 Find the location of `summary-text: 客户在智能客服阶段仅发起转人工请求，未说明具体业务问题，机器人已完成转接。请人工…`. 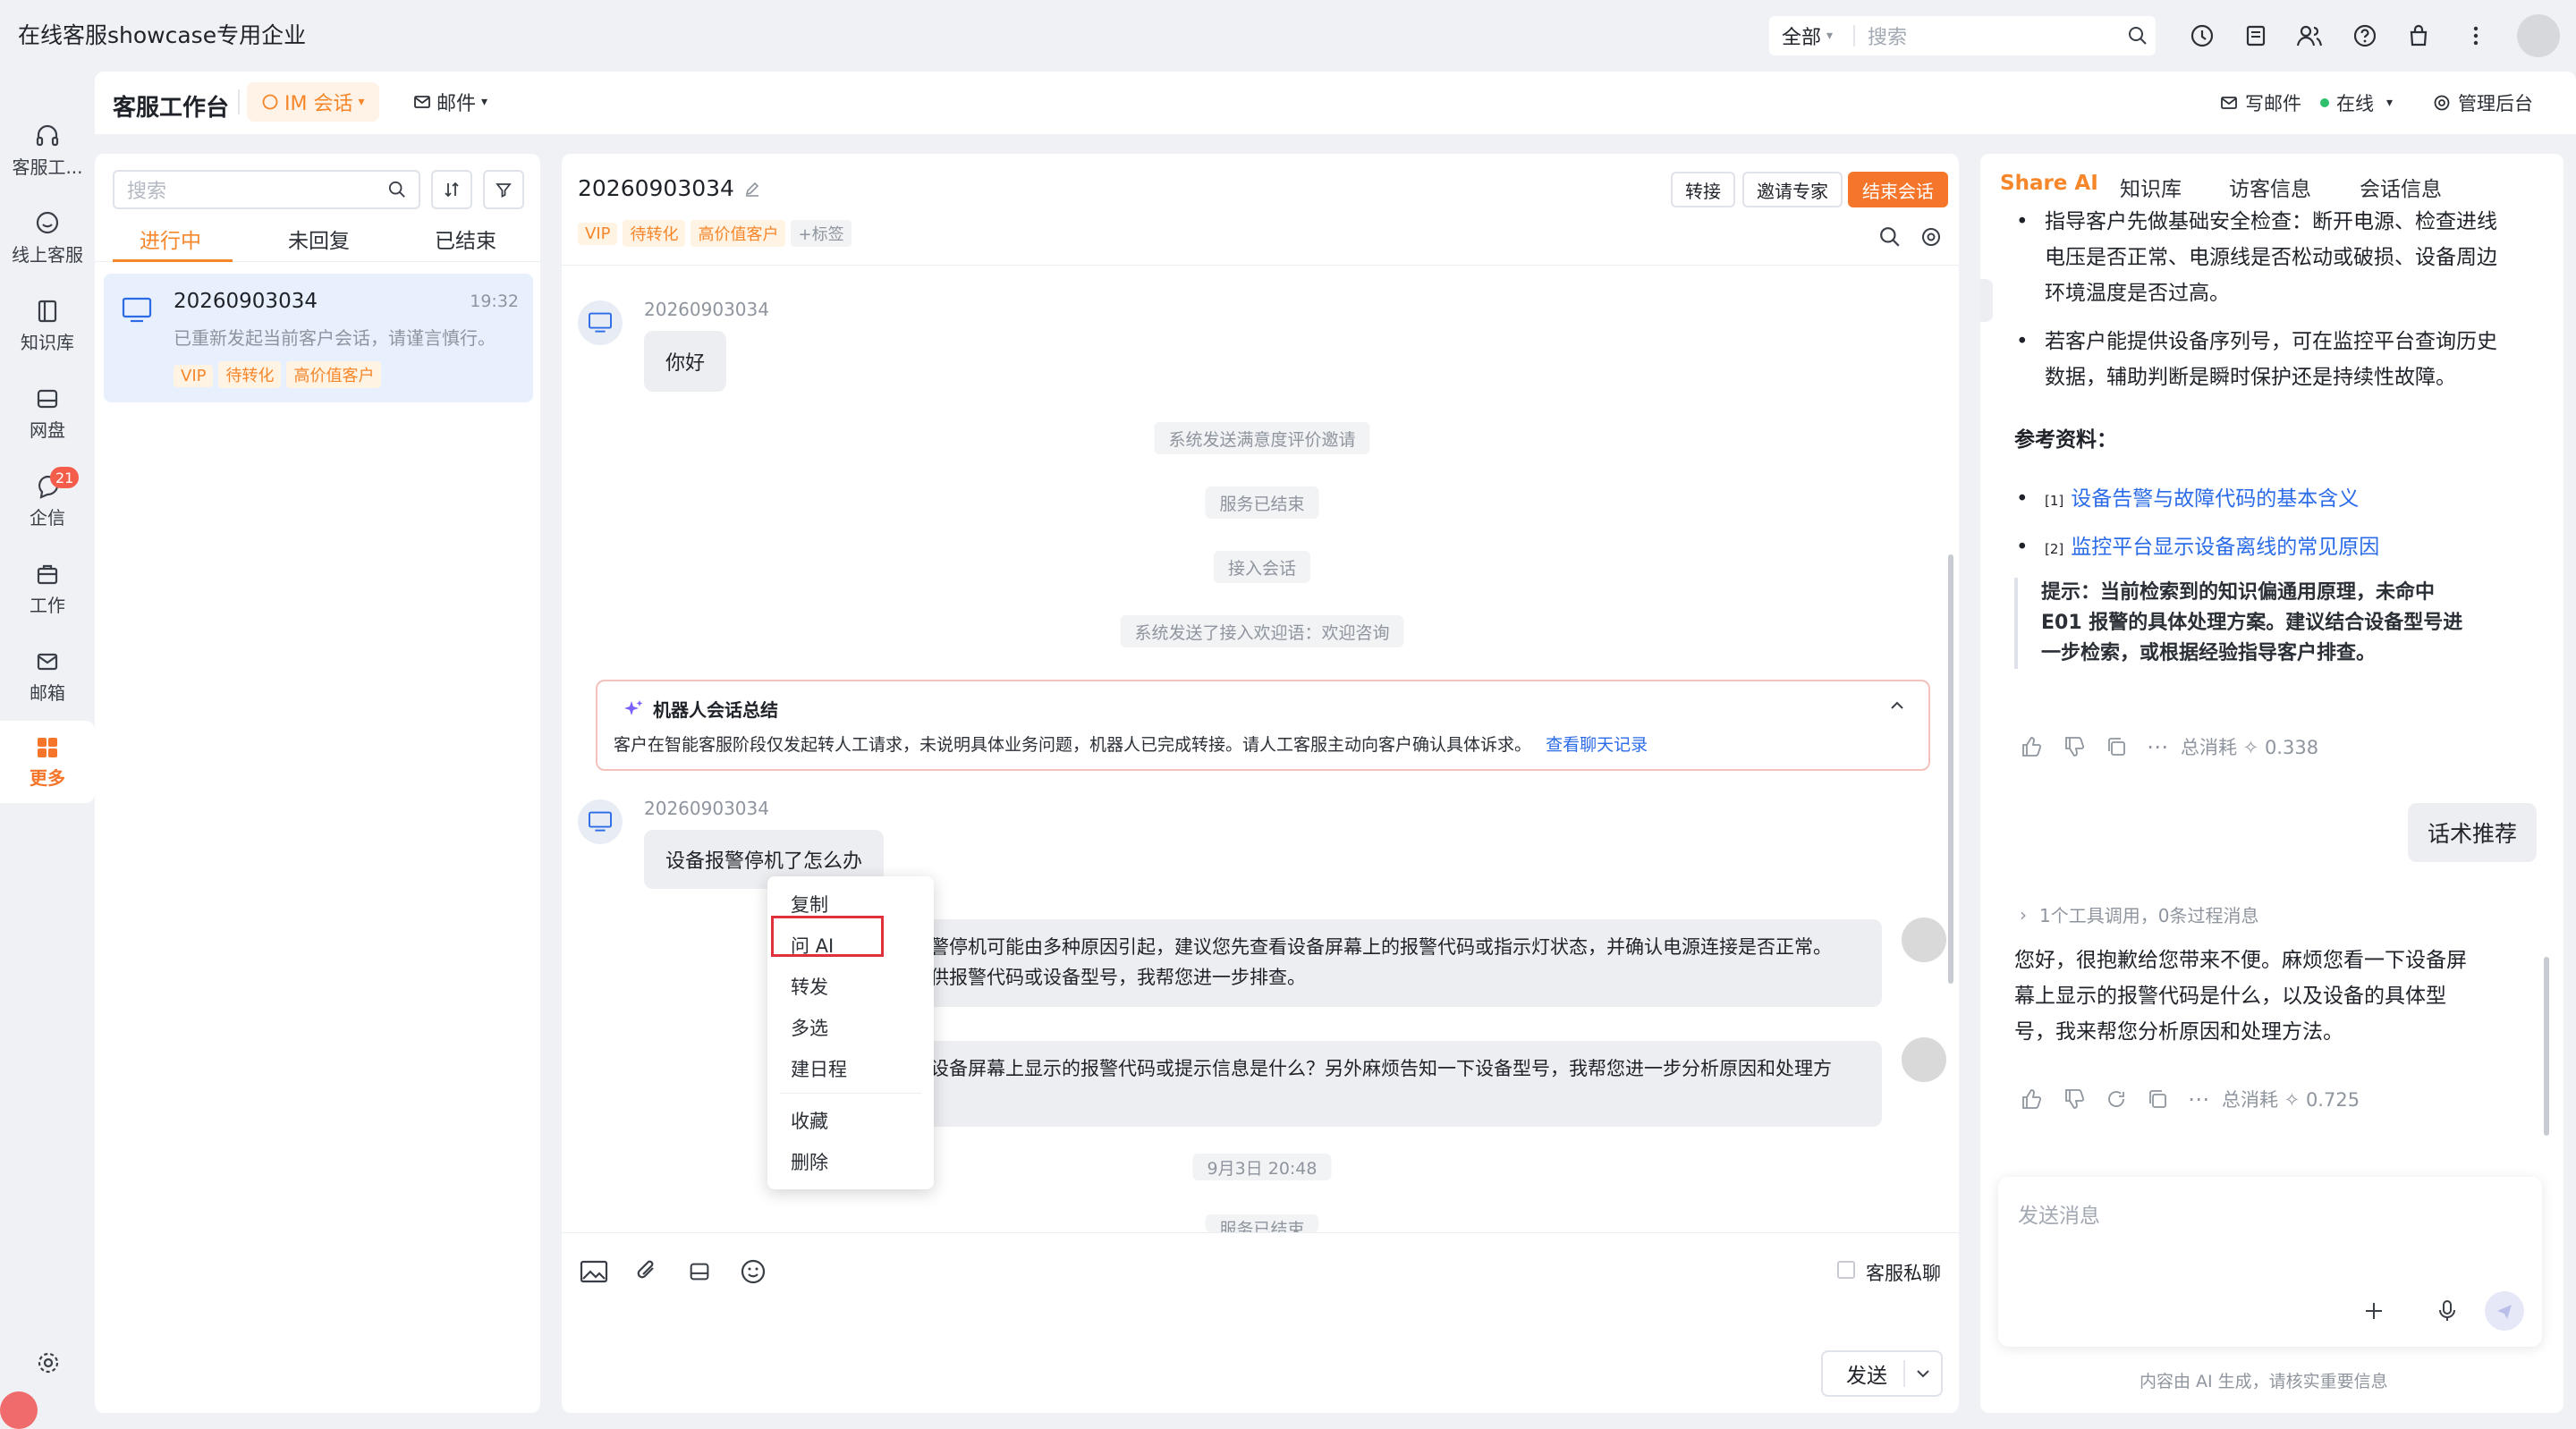

summary-text: 客户在智能客服阶段仅发起转人工请求，未说明具体业务问题，机器人已完成转接。请人工… is located at coordinates (1073, 745).